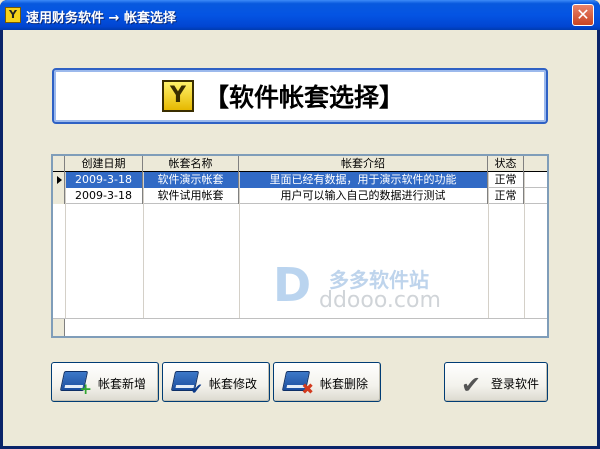 The image size is (600, 449). What do you see at coordinates (122, 384) in the screenshot?
I see `add-account-label: 帐套新增` at bounding box center [122, 384].